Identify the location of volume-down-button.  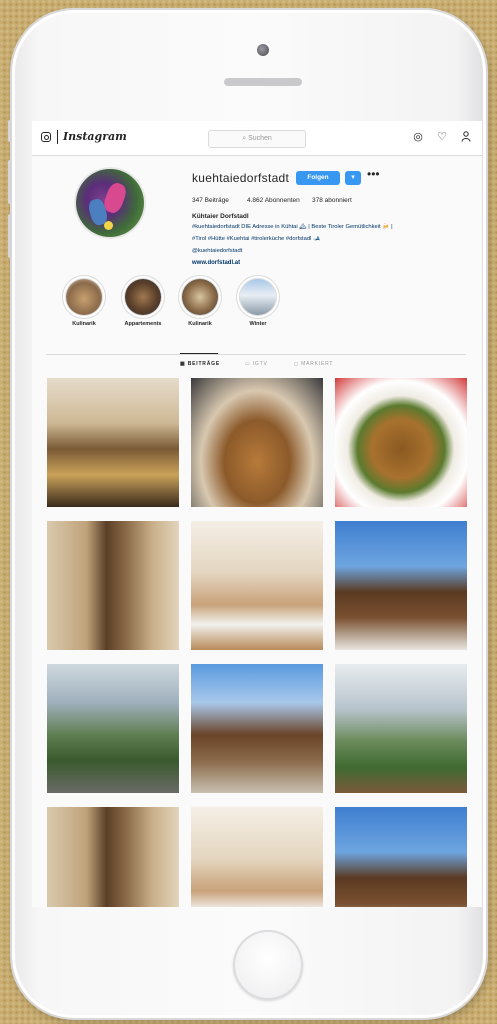
(10, 236).